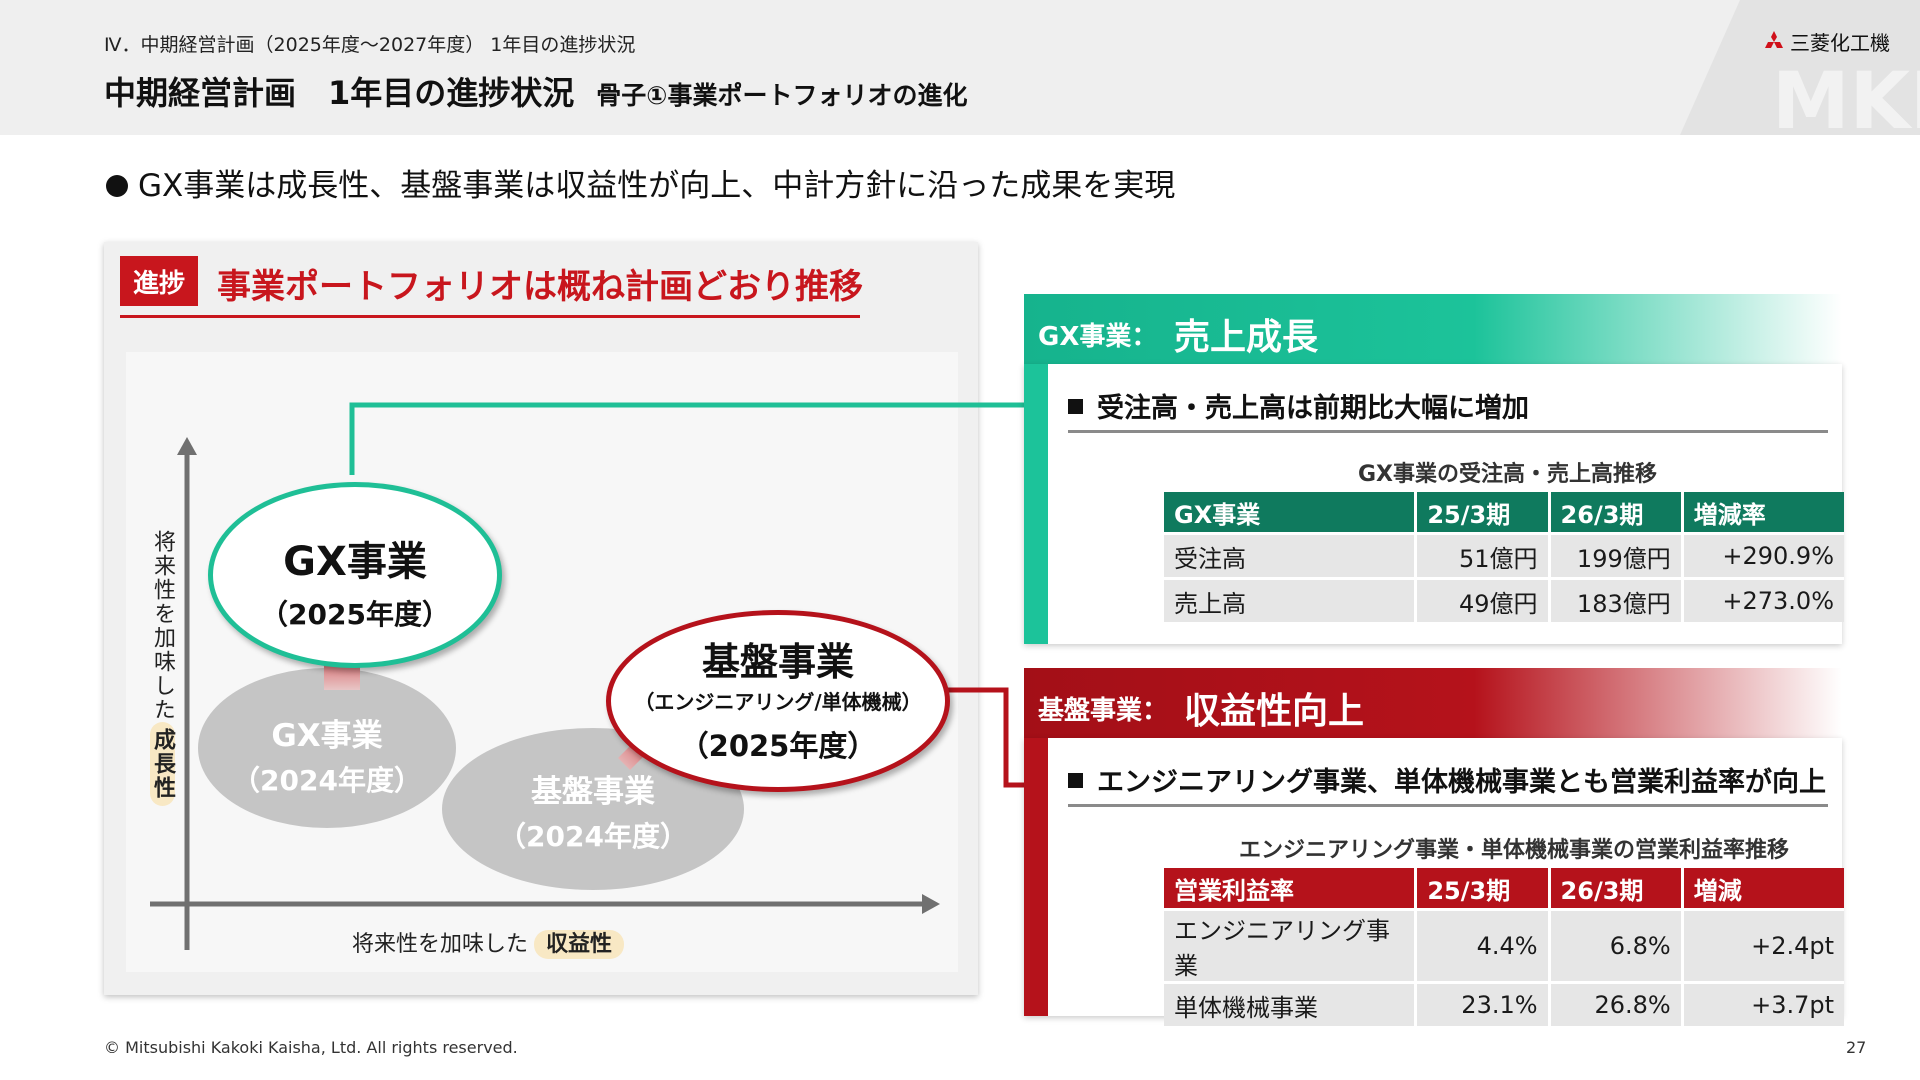  Describe the element at coordinates (355, 614) in the screenshot. I see `gx-2025-year: （2025年度）` at that location.